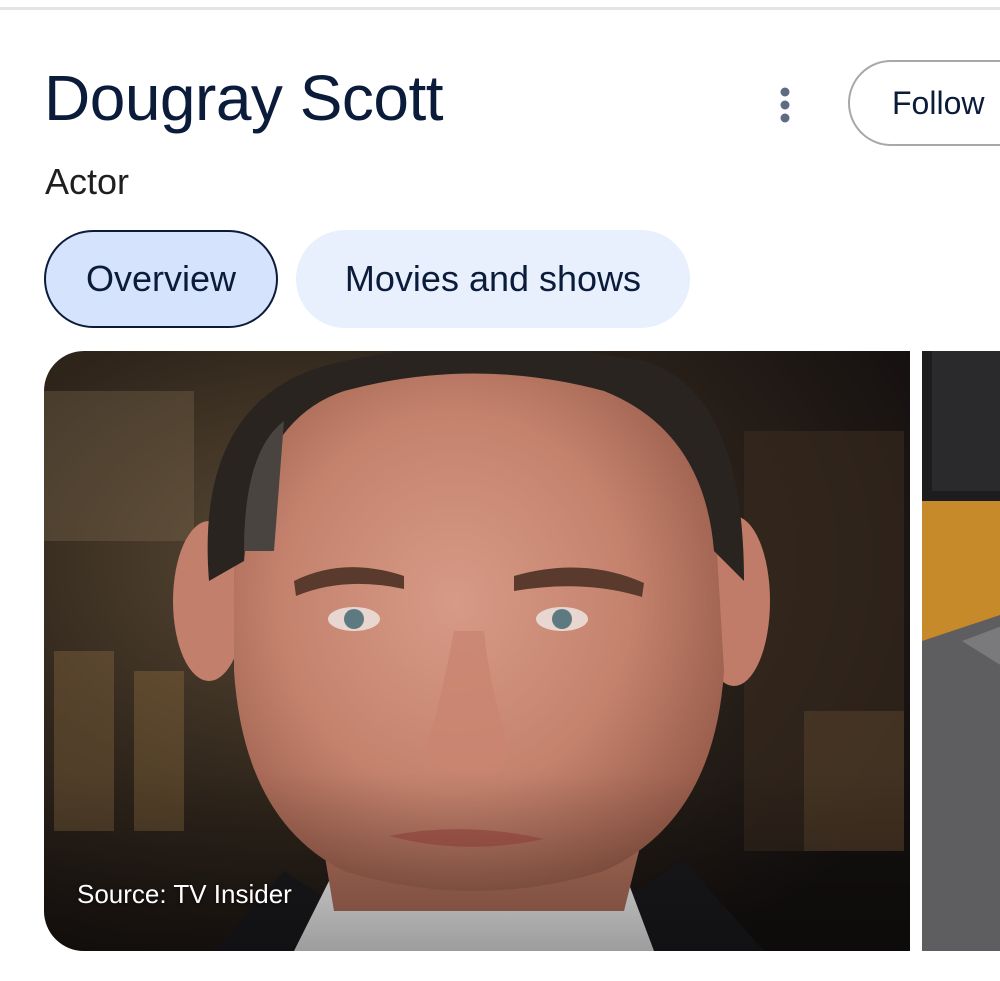 The width and height of the screenshot is (1000, 981). I want to click on tab-overview: Overview, so click(161, 279).